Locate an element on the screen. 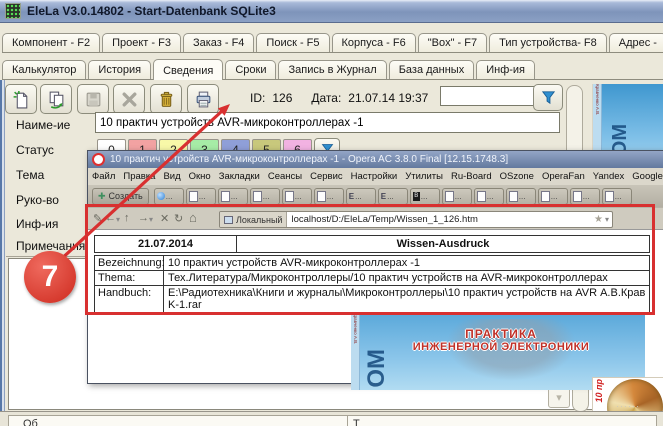  tab-zakaz: Заказ - F4 is located at coordinates (218, 42).